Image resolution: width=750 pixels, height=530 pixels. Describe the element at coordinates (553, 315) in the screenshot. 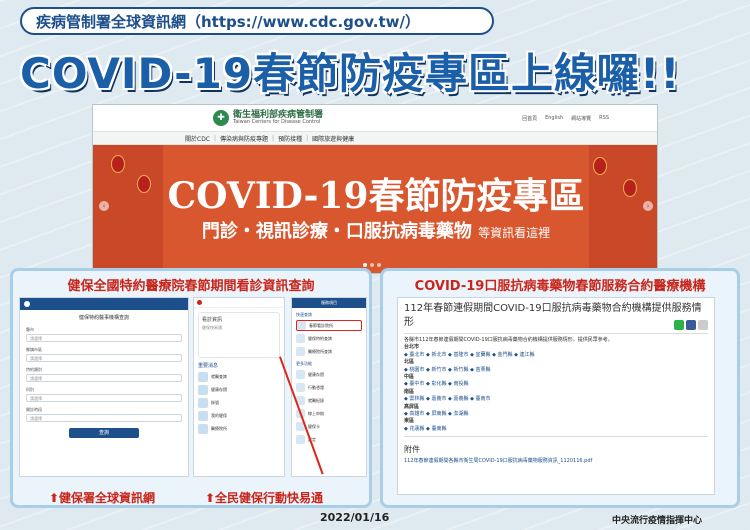

I see `doc-title: 112年春節連假期間COVID-19口服抗病毒藥物合約機構提供服務情形` at that location.